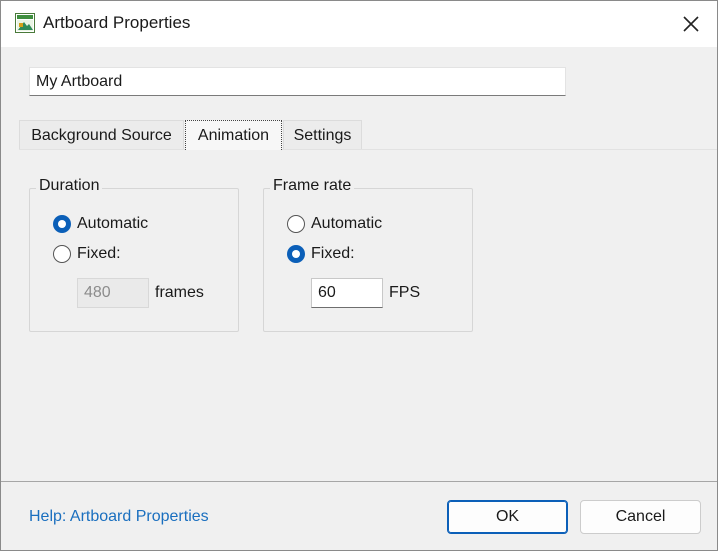  I want to click on frame-rate-automatic-radio: Automatic, so click(334, 224).